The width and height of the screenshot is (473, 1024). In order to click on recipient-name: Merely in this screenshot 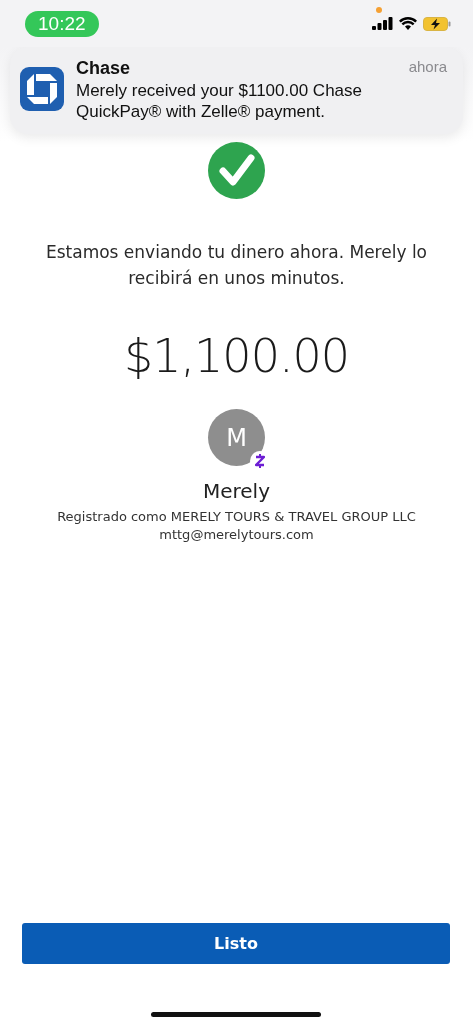, I will do `click(236, 491)`.